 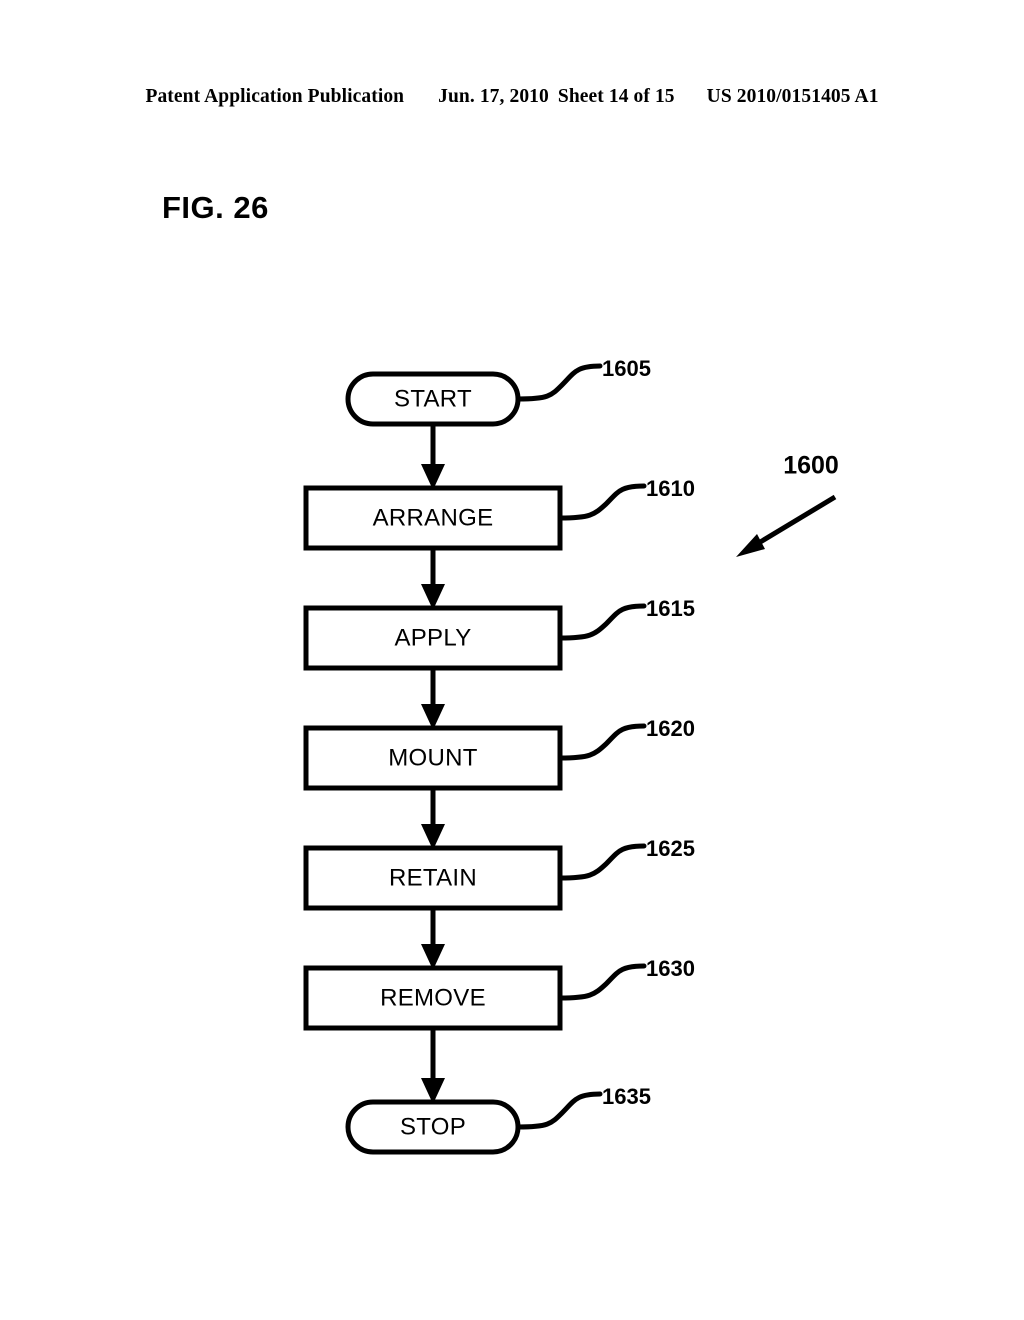 What do you see at coordinates (787, 504) in the screenshot?
I see `overall-reference-1600: 1600` at bounding box center [787, 504].